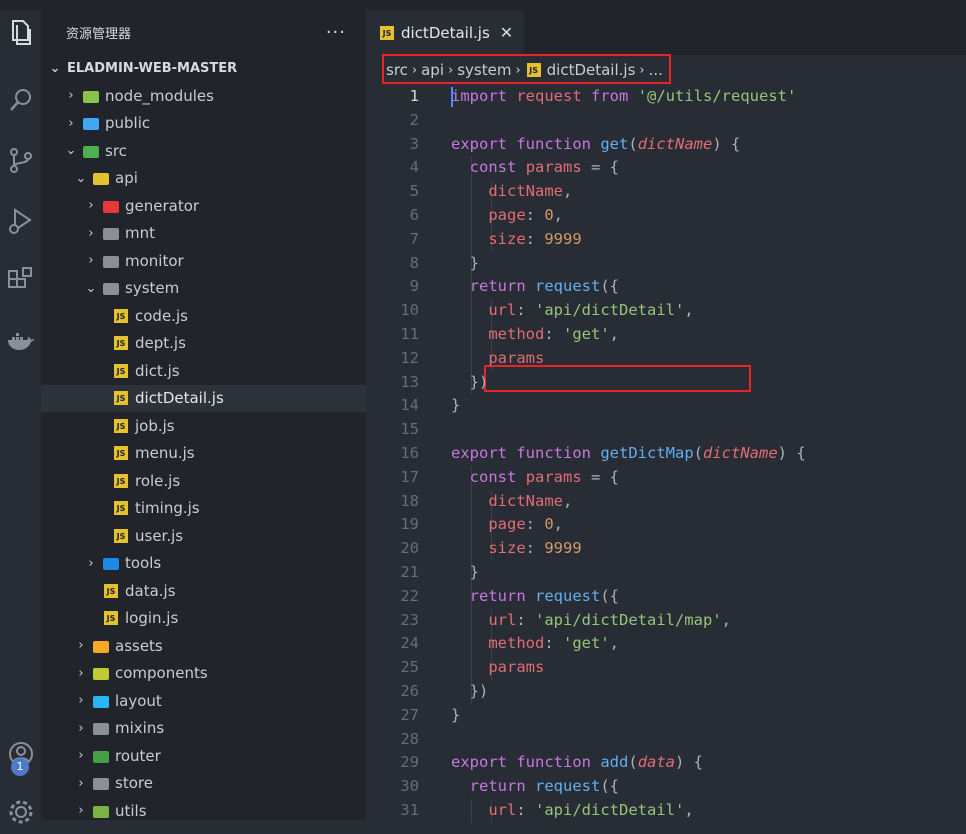  What do you see at coordinates (203, 371) in the screenshot?
I see `tree-item-dict-js: JS dict.js` at bounding box center [203, 371].